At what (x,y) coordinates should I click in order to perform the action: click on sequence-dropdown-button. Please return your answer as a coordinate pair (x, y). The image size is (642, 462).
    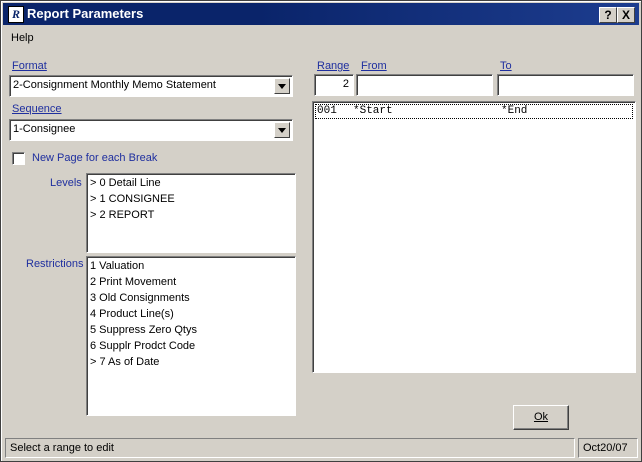
    Looking at the image, I should click on (282, 130).